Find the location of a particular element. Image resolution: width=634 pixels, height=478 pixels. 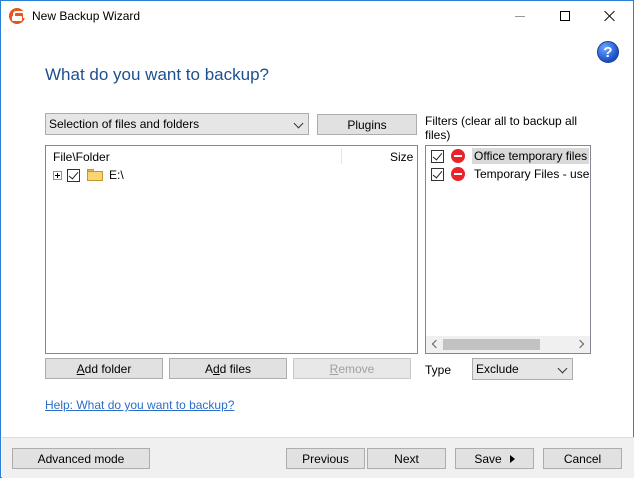

minimize-button is located at coordinates (520, 16).